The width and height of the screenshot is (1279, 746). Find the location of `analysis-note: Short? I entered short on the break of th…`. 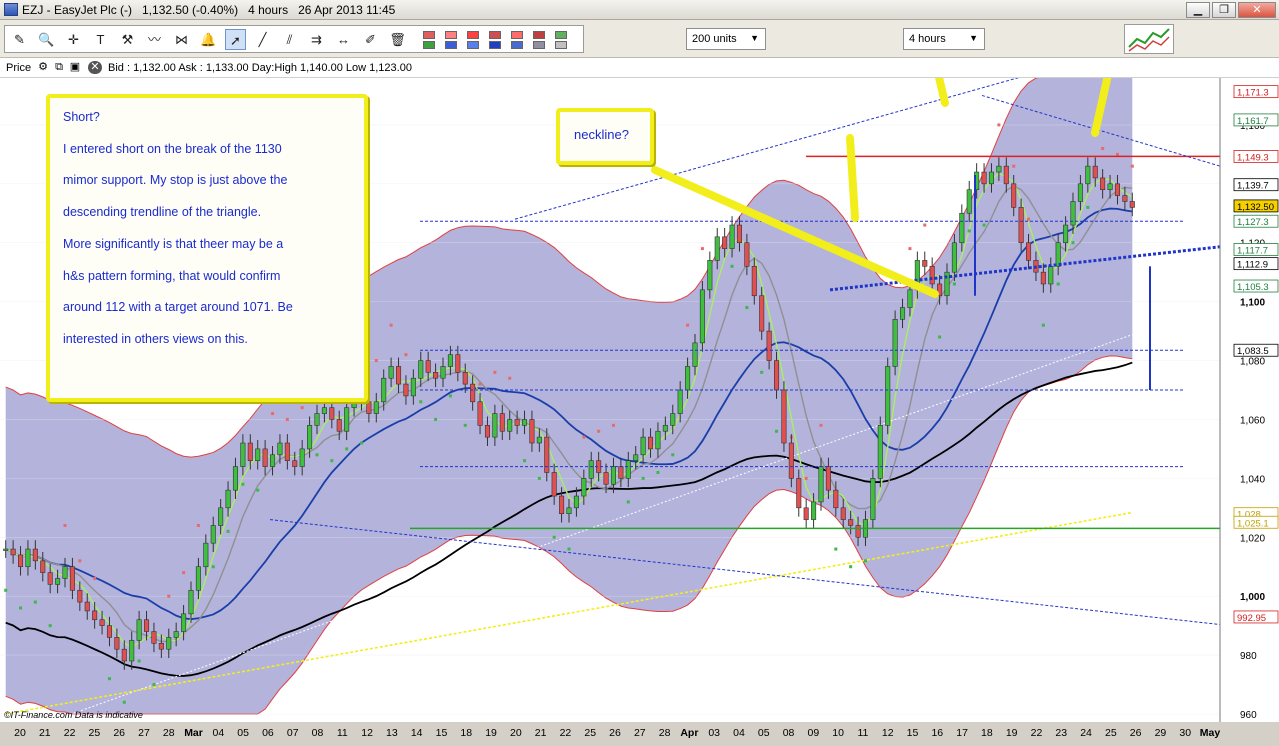

analysis-note: Short? I entered short on the break of th… is located at coordinates (207, 248).